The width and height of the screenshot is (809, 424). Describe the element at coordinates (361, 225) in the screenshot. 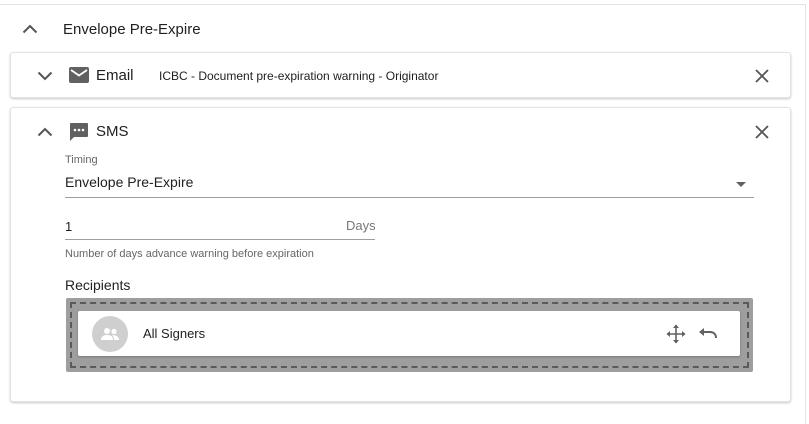

I see `days-suffix: Days` at that location.